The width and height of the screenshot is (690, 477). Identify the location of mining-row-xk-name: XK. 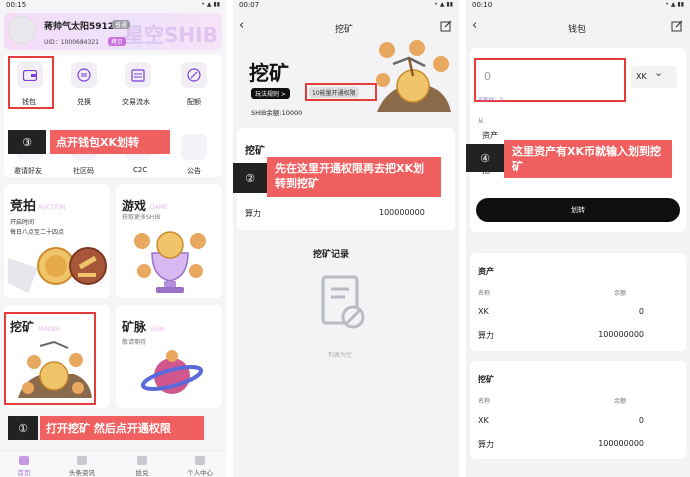
(483, 420).